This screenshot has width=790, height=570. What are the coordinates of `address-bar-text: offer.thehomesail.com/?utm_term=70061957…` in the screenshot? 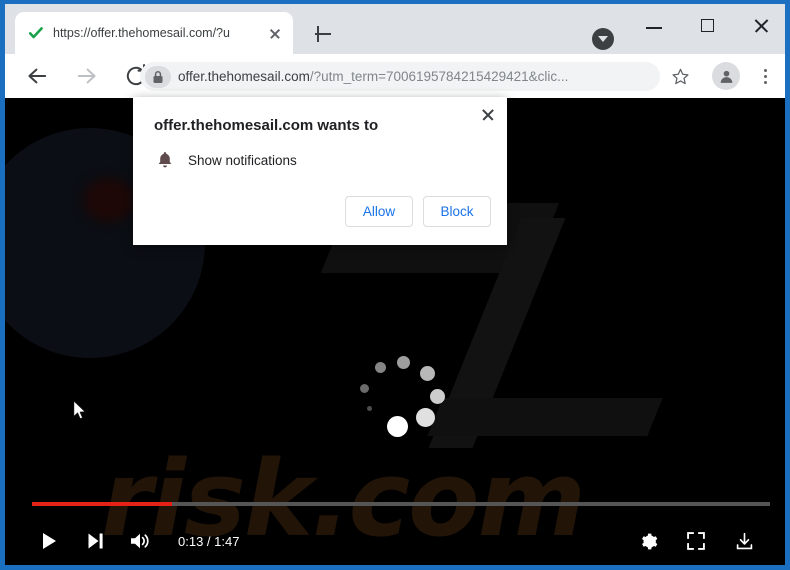 It's located at (419, 76).